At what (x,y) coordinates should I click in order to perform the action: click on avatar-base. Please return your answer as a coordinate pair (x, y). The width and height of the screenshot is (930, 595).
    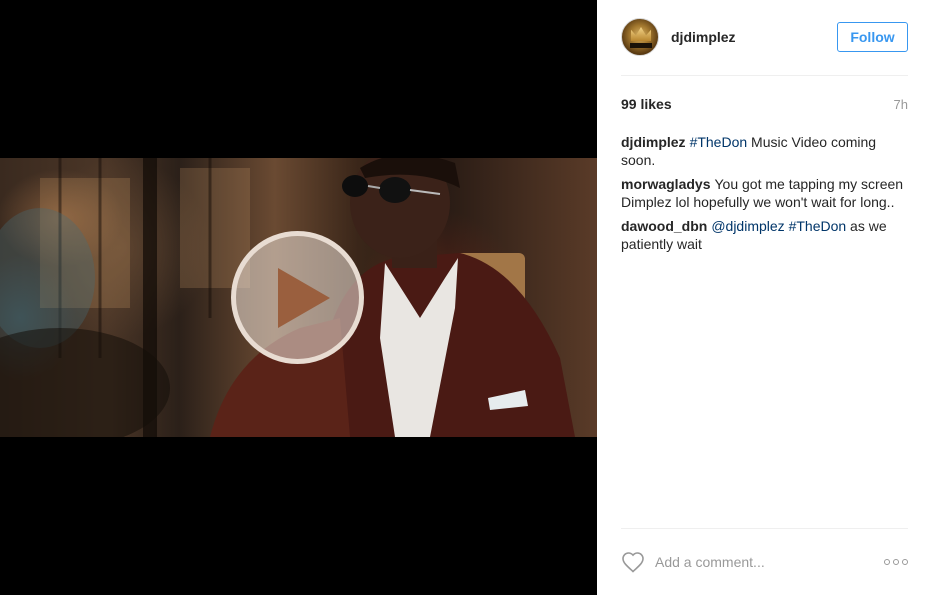
    Looking at the image, I should click on (641, 45).